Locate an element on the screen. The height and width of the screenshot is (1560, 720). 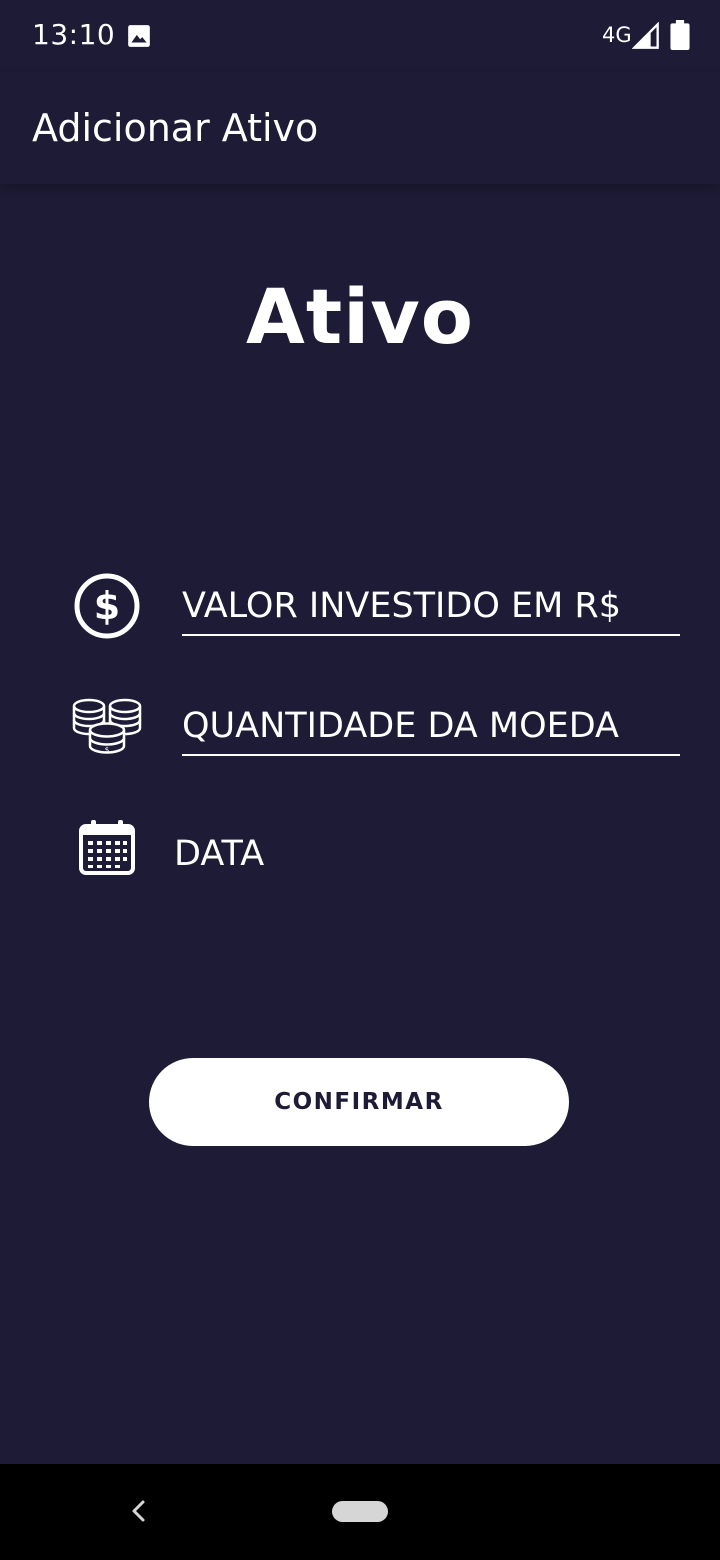
status-time: 13:10 is located at coordinates (74, 34).